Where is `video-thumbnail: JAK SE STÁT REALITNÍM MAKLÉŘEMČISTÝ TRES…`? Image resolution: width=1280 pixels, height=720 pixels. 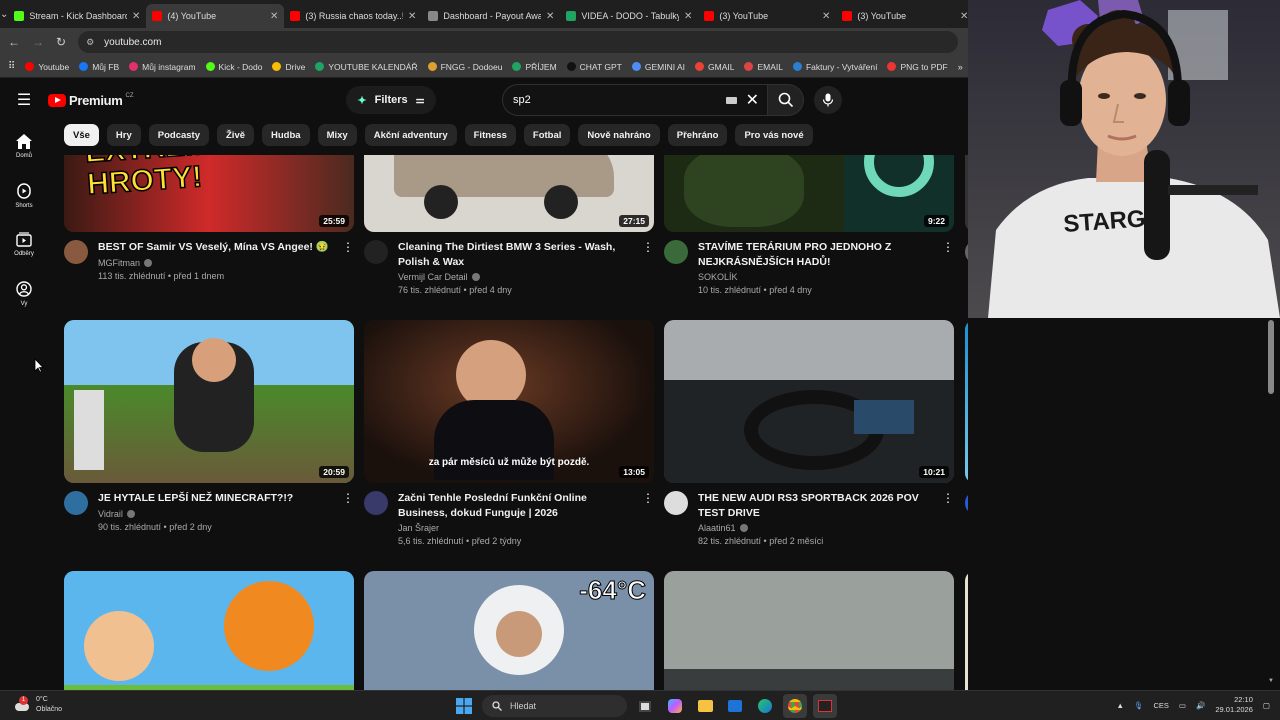
video-thumbnail: JAK SE STÁT REALITNÍM MAKLÉŘEMČISTÝ TRES… is located at coordinates (966, 630).